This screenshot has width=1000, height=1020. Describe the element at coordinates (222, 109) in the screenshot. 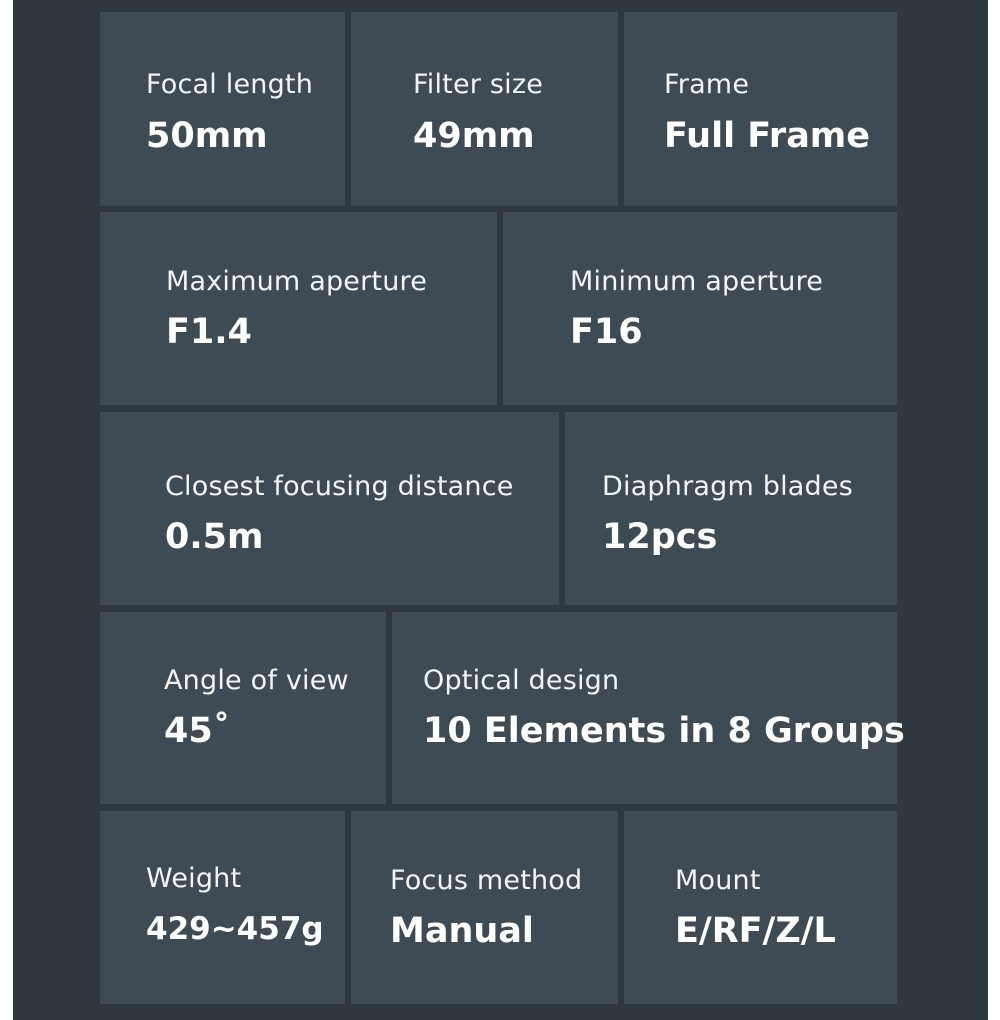

I see `spec-focal-length: Focal length 50mm` at that location.